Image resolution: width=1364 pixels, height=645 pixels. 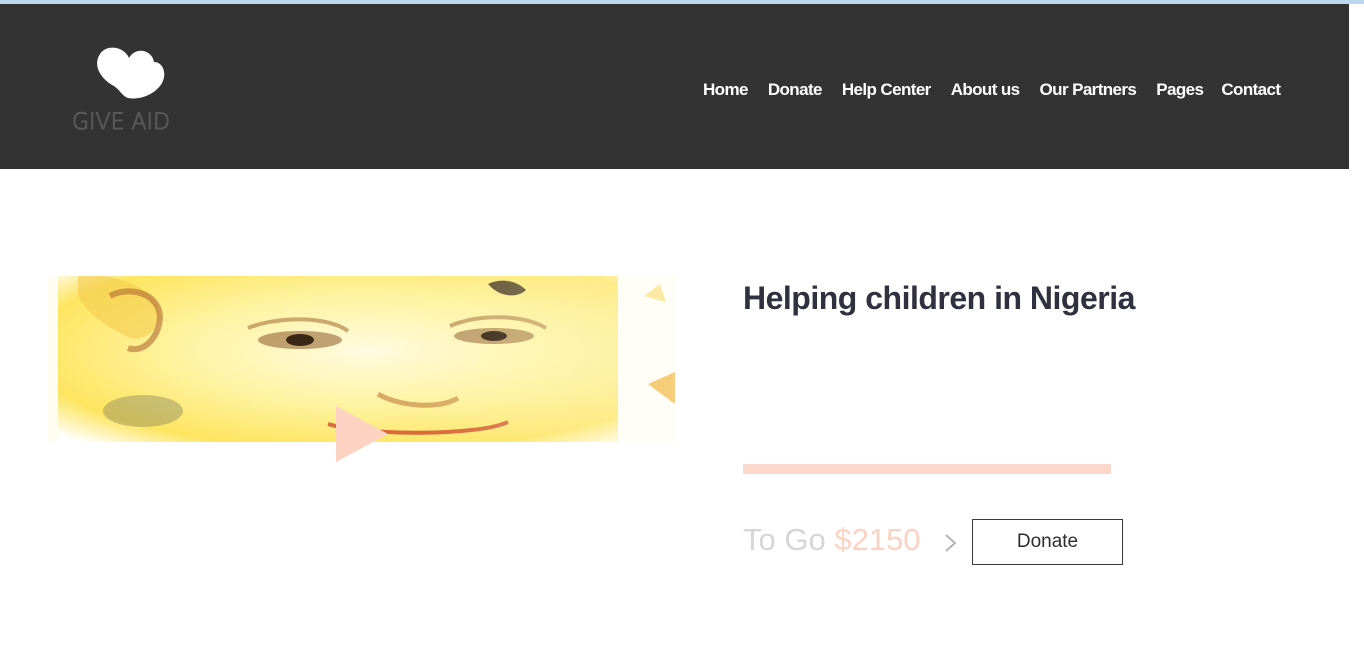 I want to click on site-logo: GIVE AID, so click(x=132, y=90).